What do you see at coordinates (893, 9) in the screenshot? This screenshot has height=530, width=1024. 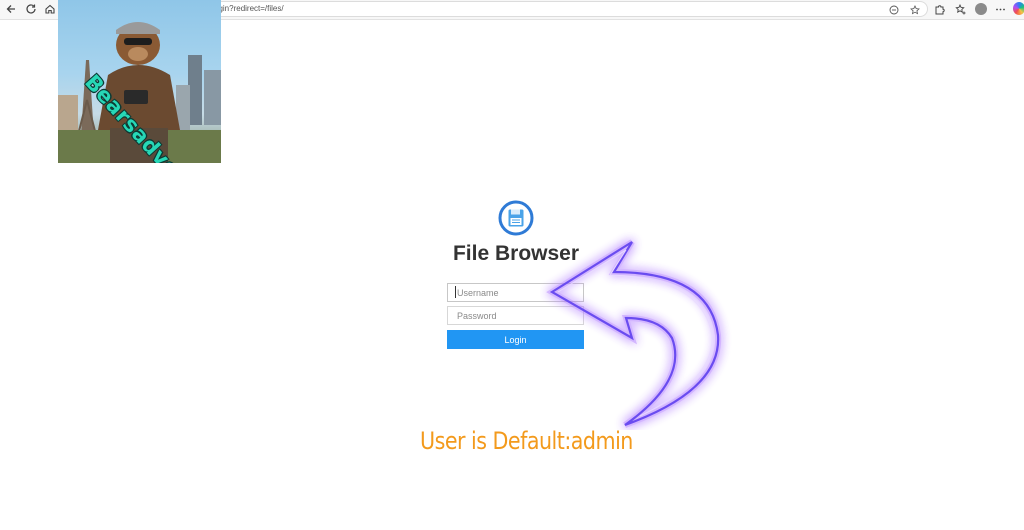 I see `reader-icon` at bounding box center [893, 9].